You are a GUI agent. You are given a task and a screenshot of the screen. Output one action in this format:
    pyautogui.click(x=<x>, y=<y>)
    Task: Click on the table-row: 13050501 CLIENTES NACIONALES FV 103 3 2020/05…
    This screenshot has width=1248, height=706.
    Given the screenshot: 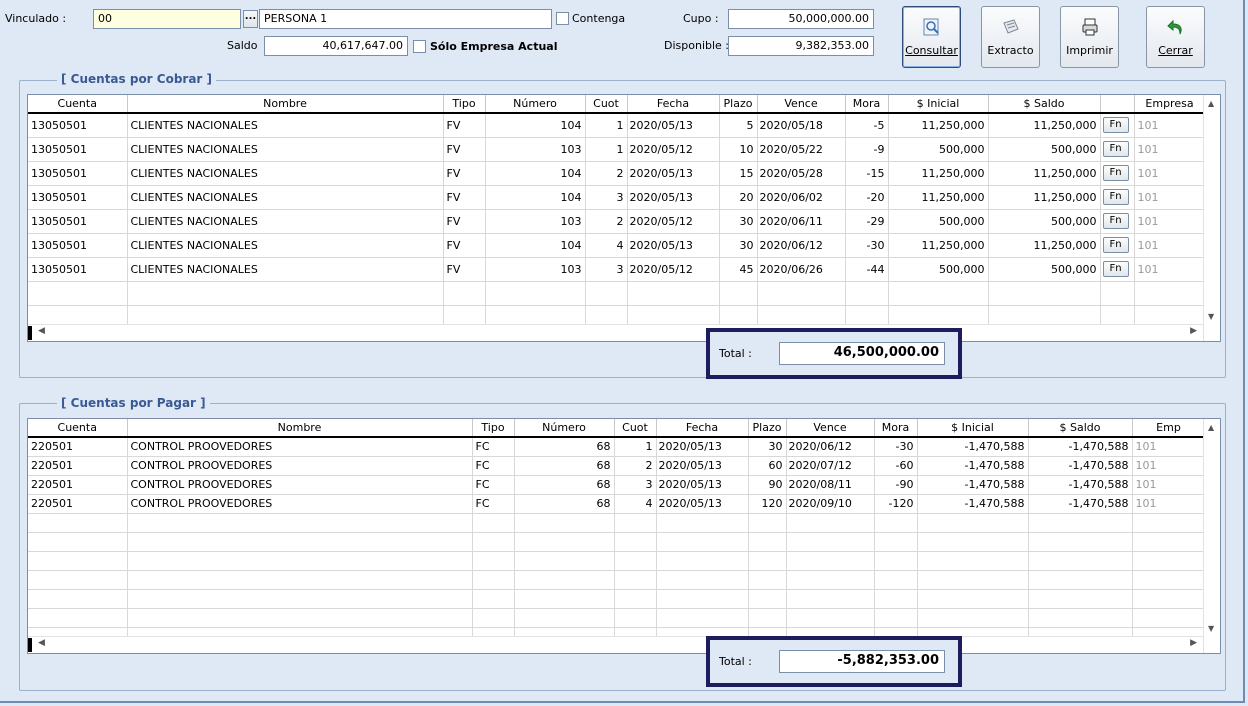 What is the action you would take?
    pyautogui.click(x=617, y=269)
    